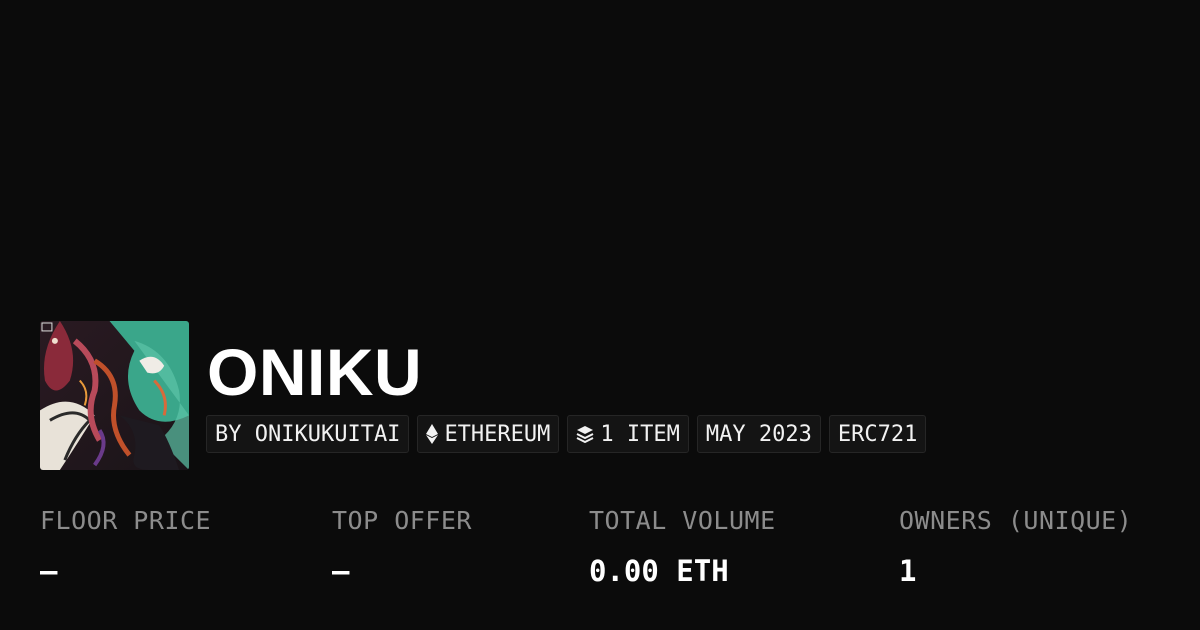 This screenshot has height=630, width=1200. I want to click on stat-total-volume: TOTAL VOLUME 0.00 ETH, so click(682, 546).